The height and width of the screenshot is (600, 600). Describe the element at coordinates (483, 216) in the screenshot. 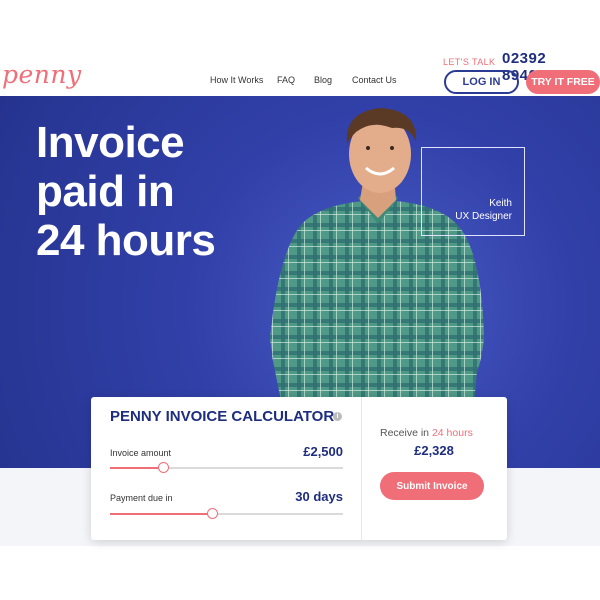

I see `person-role: UX Designer` at that location.